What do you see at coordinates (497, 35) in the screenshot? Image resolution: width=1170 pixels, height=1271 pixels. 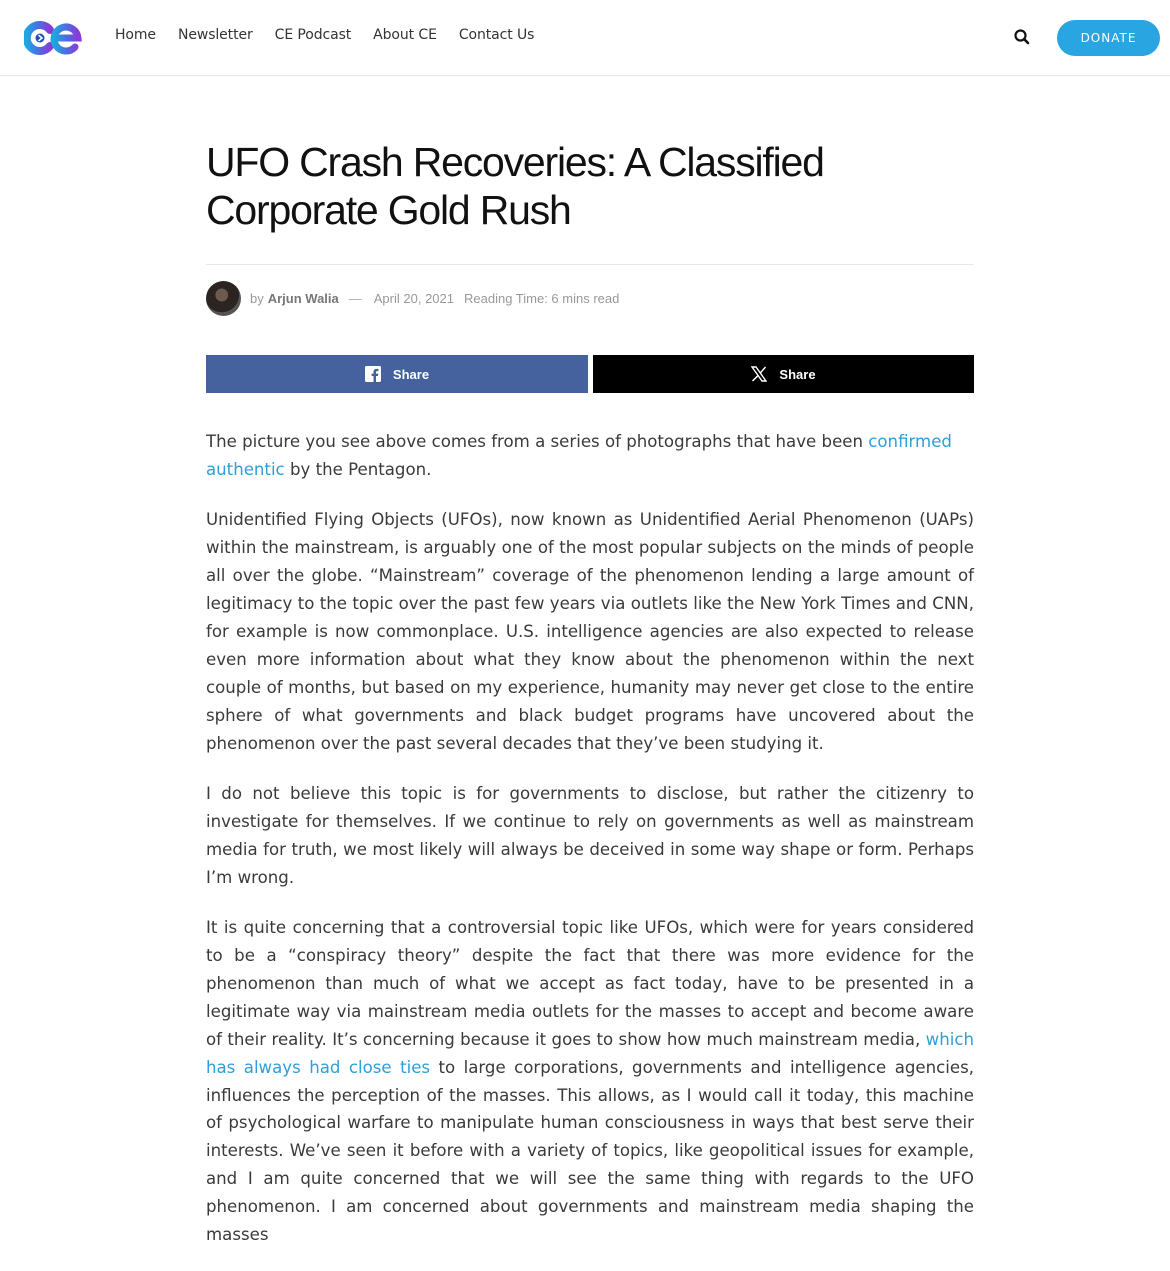 I see `nav-contact-us: Contact Us` at bounding box center [497, 35].